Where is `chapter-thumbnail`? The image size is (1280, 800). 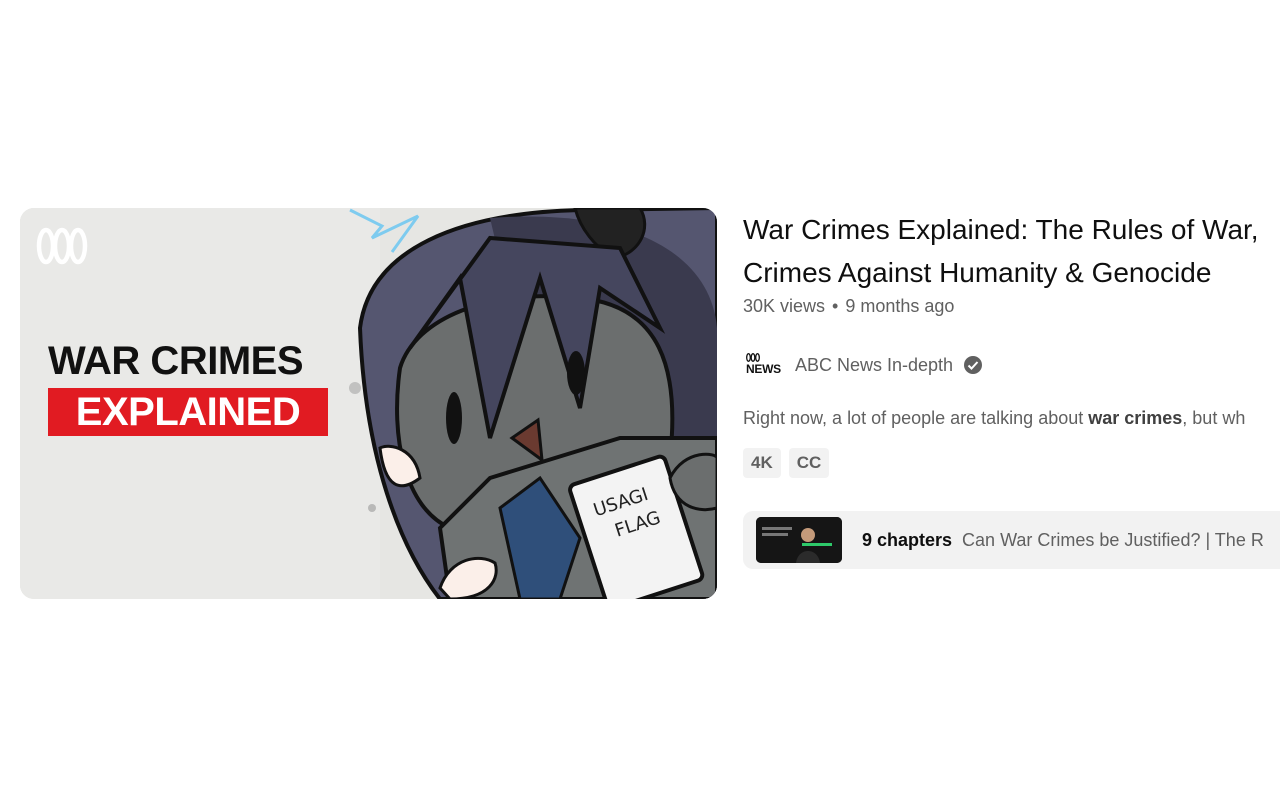 chapter-thumbnail is located at coordinates (799, 540).